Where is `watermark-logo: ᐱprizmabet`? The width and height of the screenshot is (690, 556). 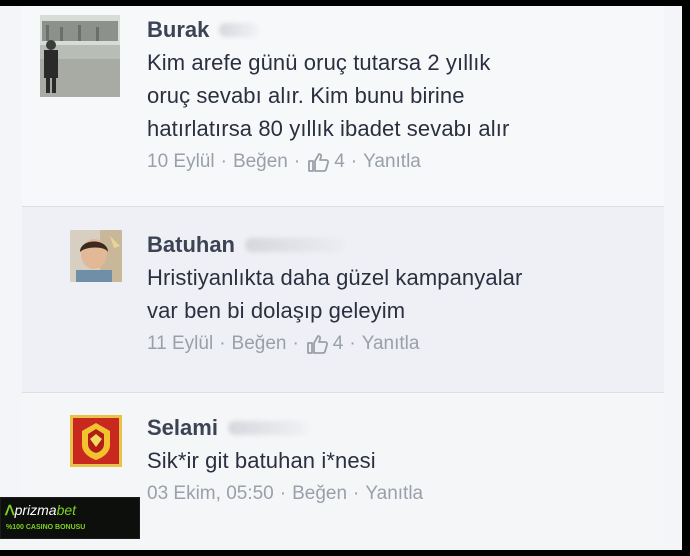 watermark-logo: ᐱprizmabet is located at coordinates (40, 510).